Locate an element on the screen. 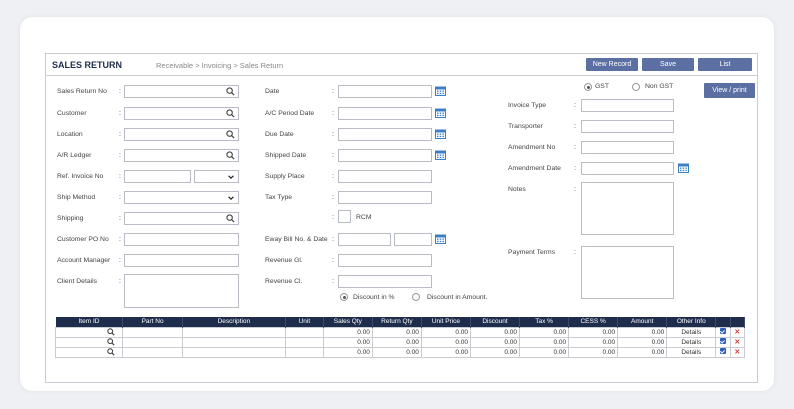  new-record-button: New Record is located at coordinates (612, 64).